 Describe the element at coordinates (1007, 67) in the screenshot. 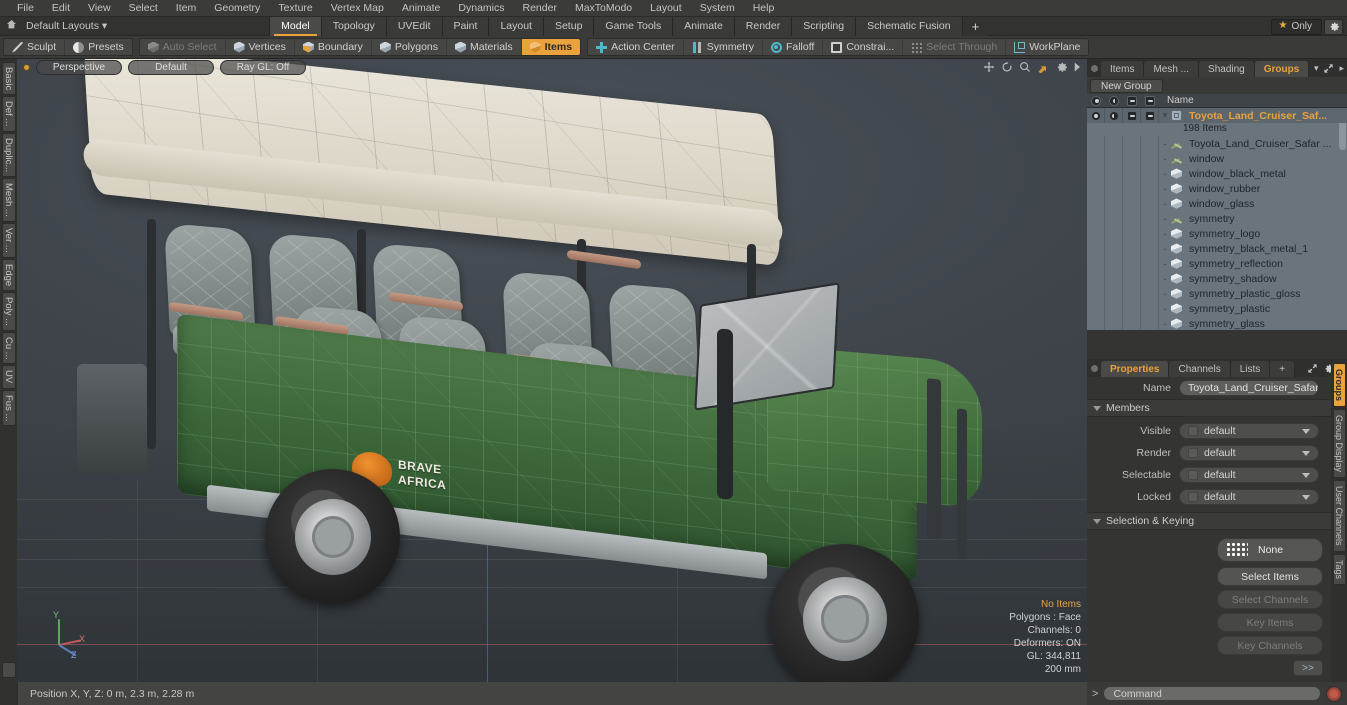

I see `rotate-icon` at that location.